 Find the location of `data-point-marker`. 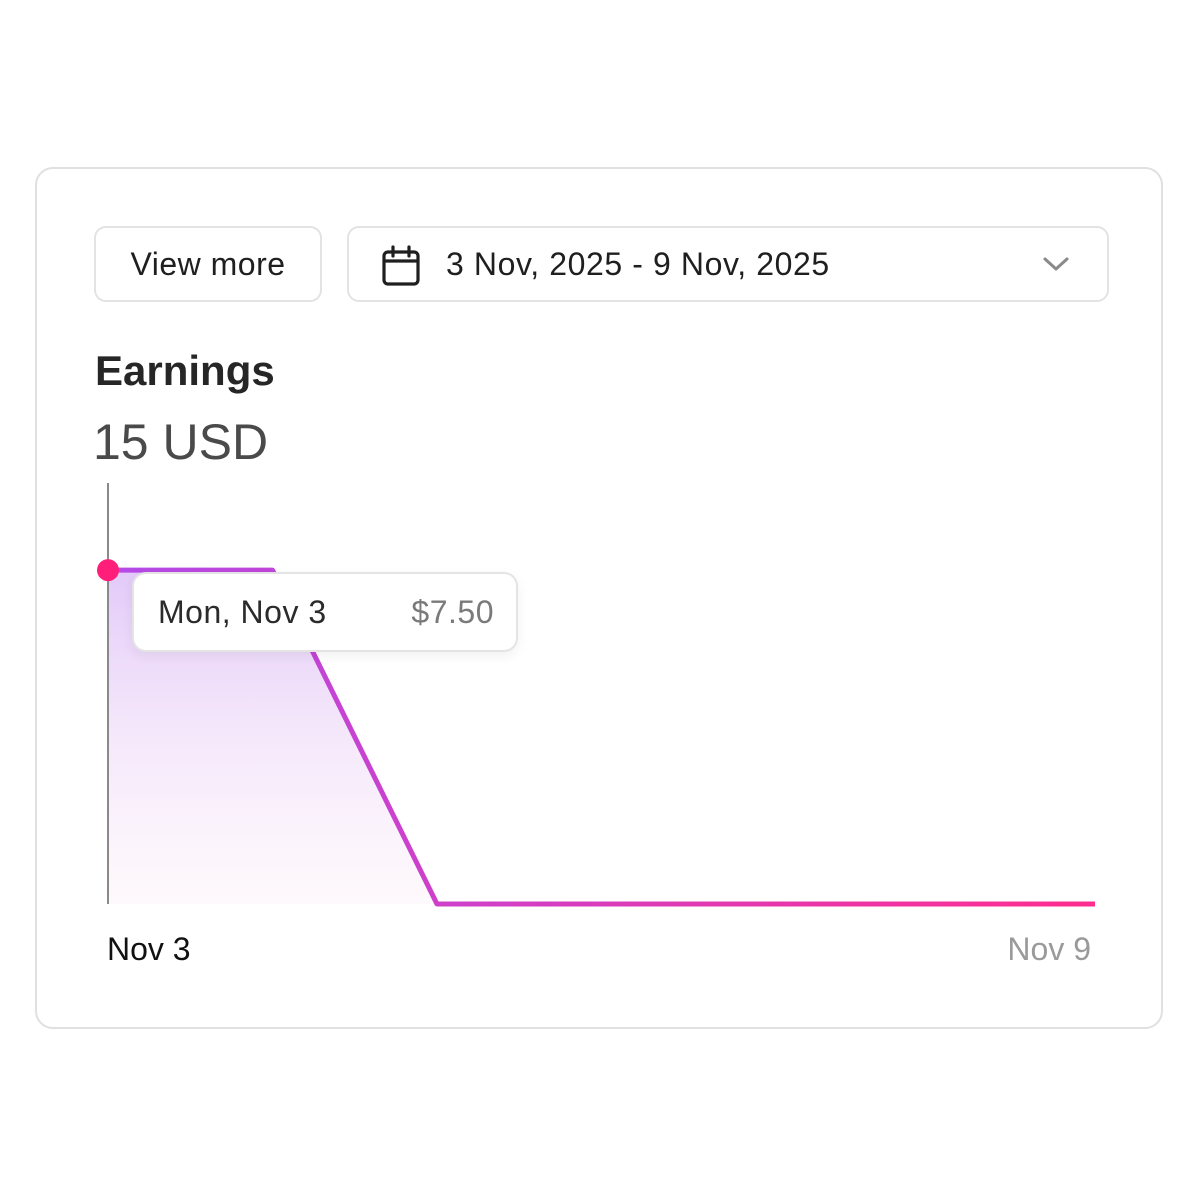

data-point-marker is located at coordinates (108, 570).